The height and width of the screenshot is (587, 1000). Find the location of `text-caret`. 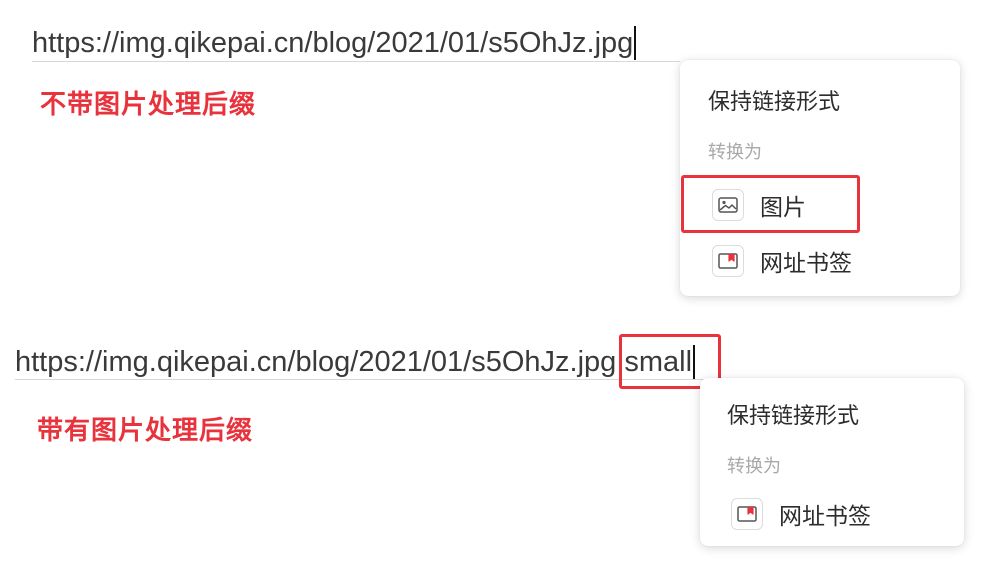

text-caret is located at coordinates (635, 43).